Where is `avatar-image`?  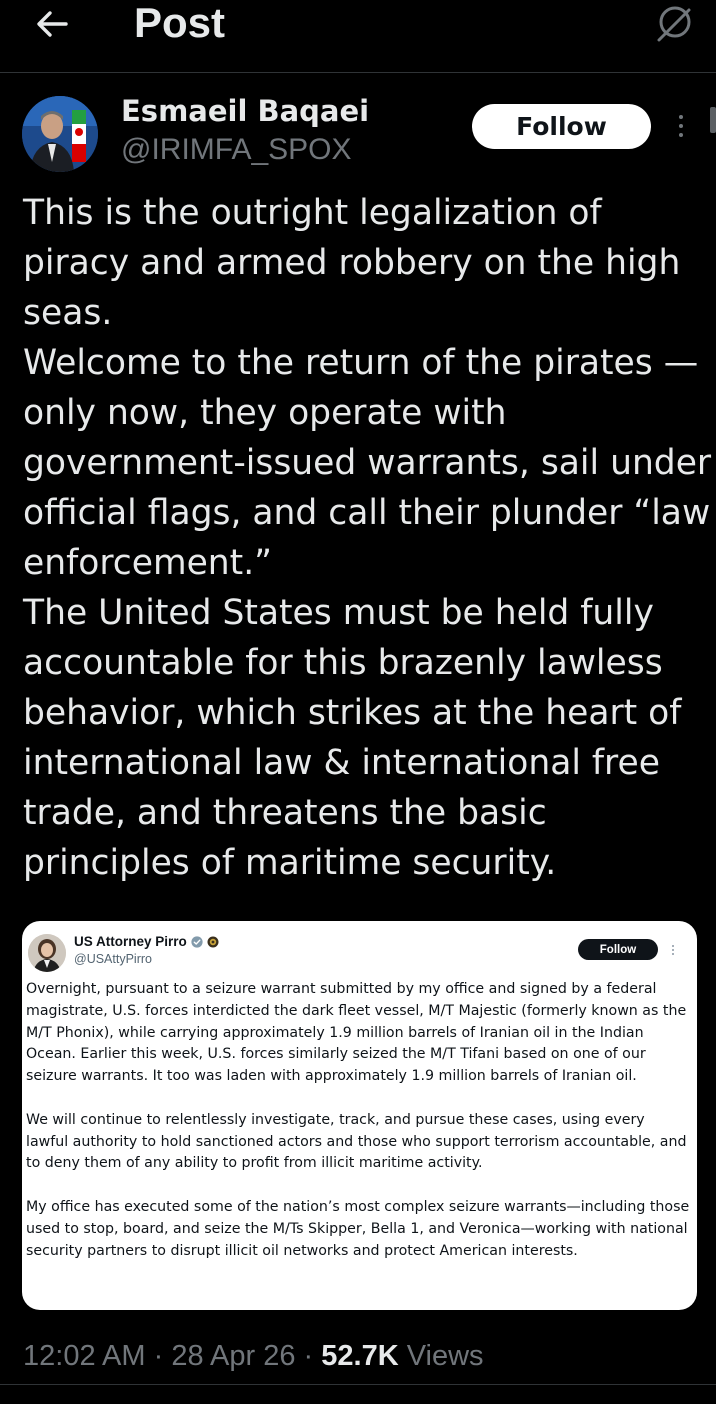
avatar-image is located at coordinates (60, 134).